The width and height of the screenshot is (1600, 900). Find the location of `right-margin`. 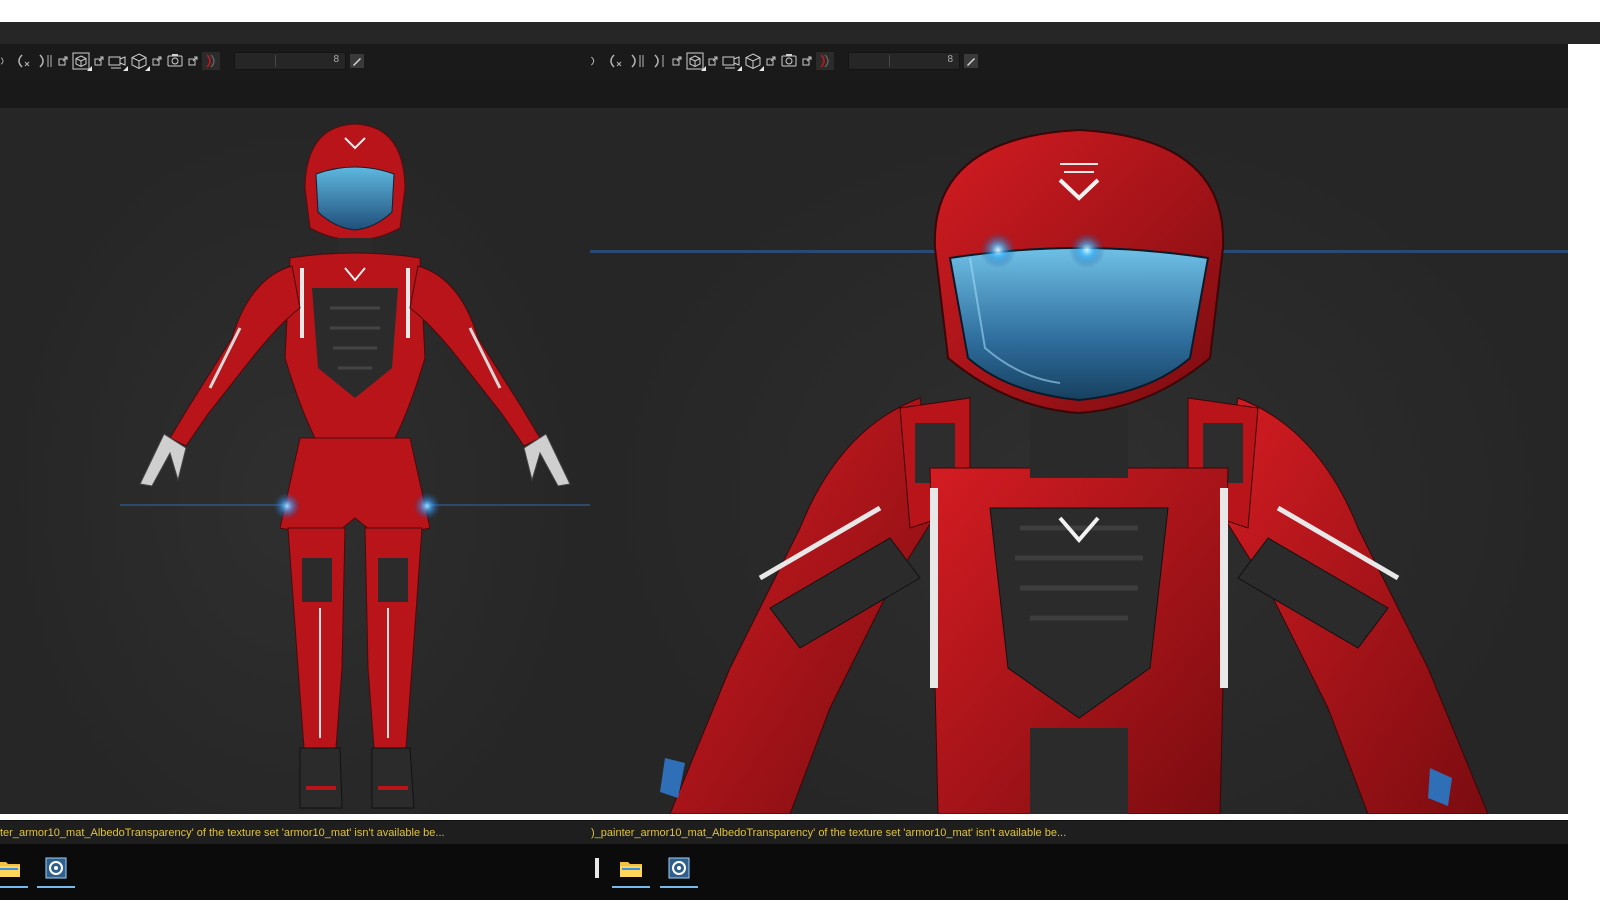

right-margin is located at coordinates (1584, 472).